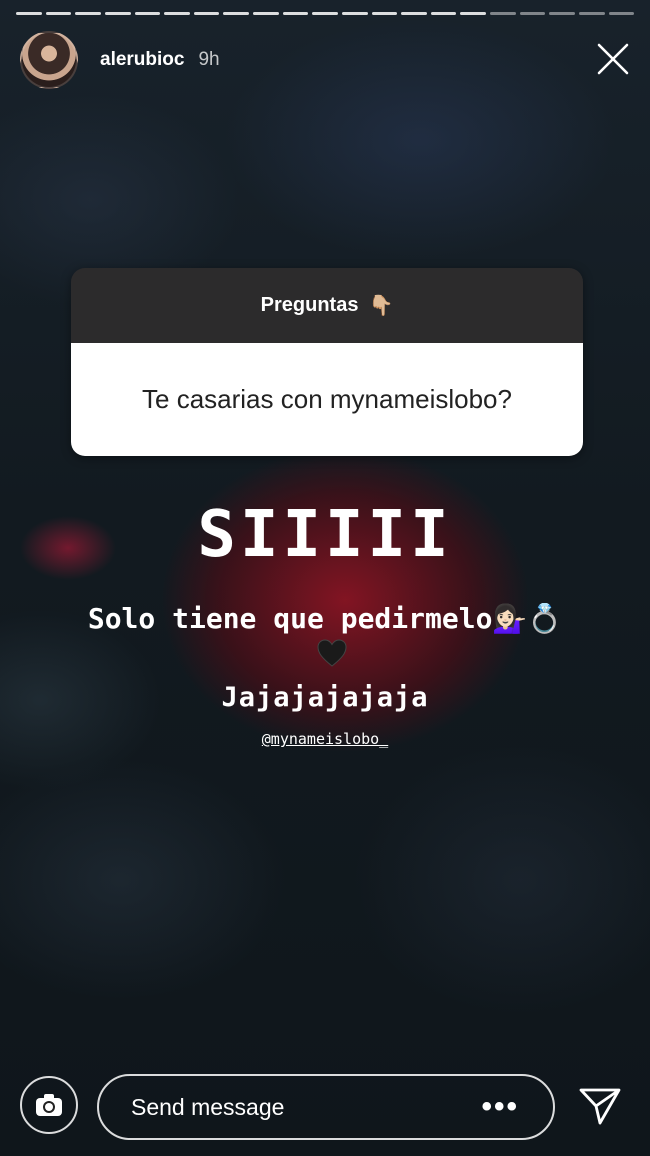 The image size is (650, 1156). I want to click on story-progress-bar, so click(325, 14).